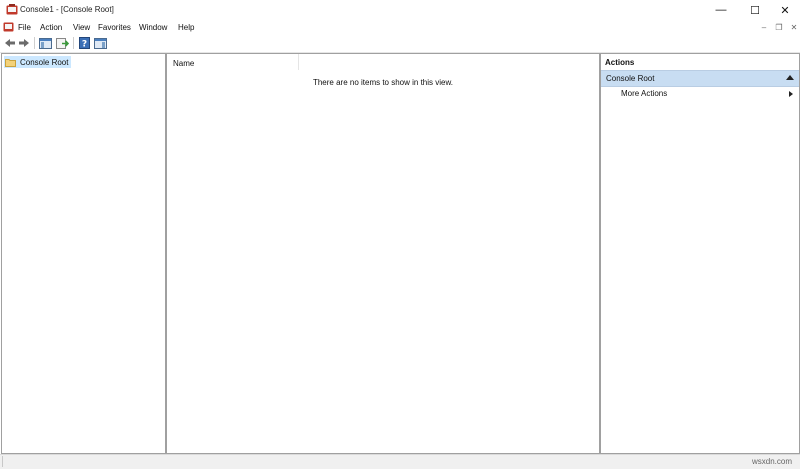  Describe the element at coordinates (791, 94) in the screenshot. I see `submenu-arrow-icon` at that location.